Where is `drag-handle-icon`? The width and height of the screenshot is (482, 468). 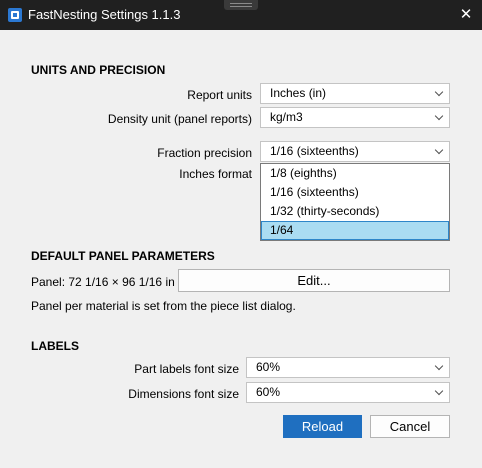
drag-handle-icon is located at coordinates (241, 5).